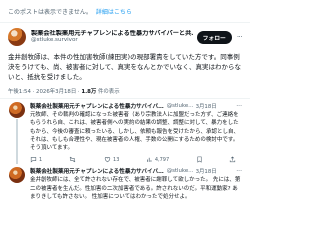 This screenshot has width=320, height=243. I want to click on like-count: 13, so click(116, 159).